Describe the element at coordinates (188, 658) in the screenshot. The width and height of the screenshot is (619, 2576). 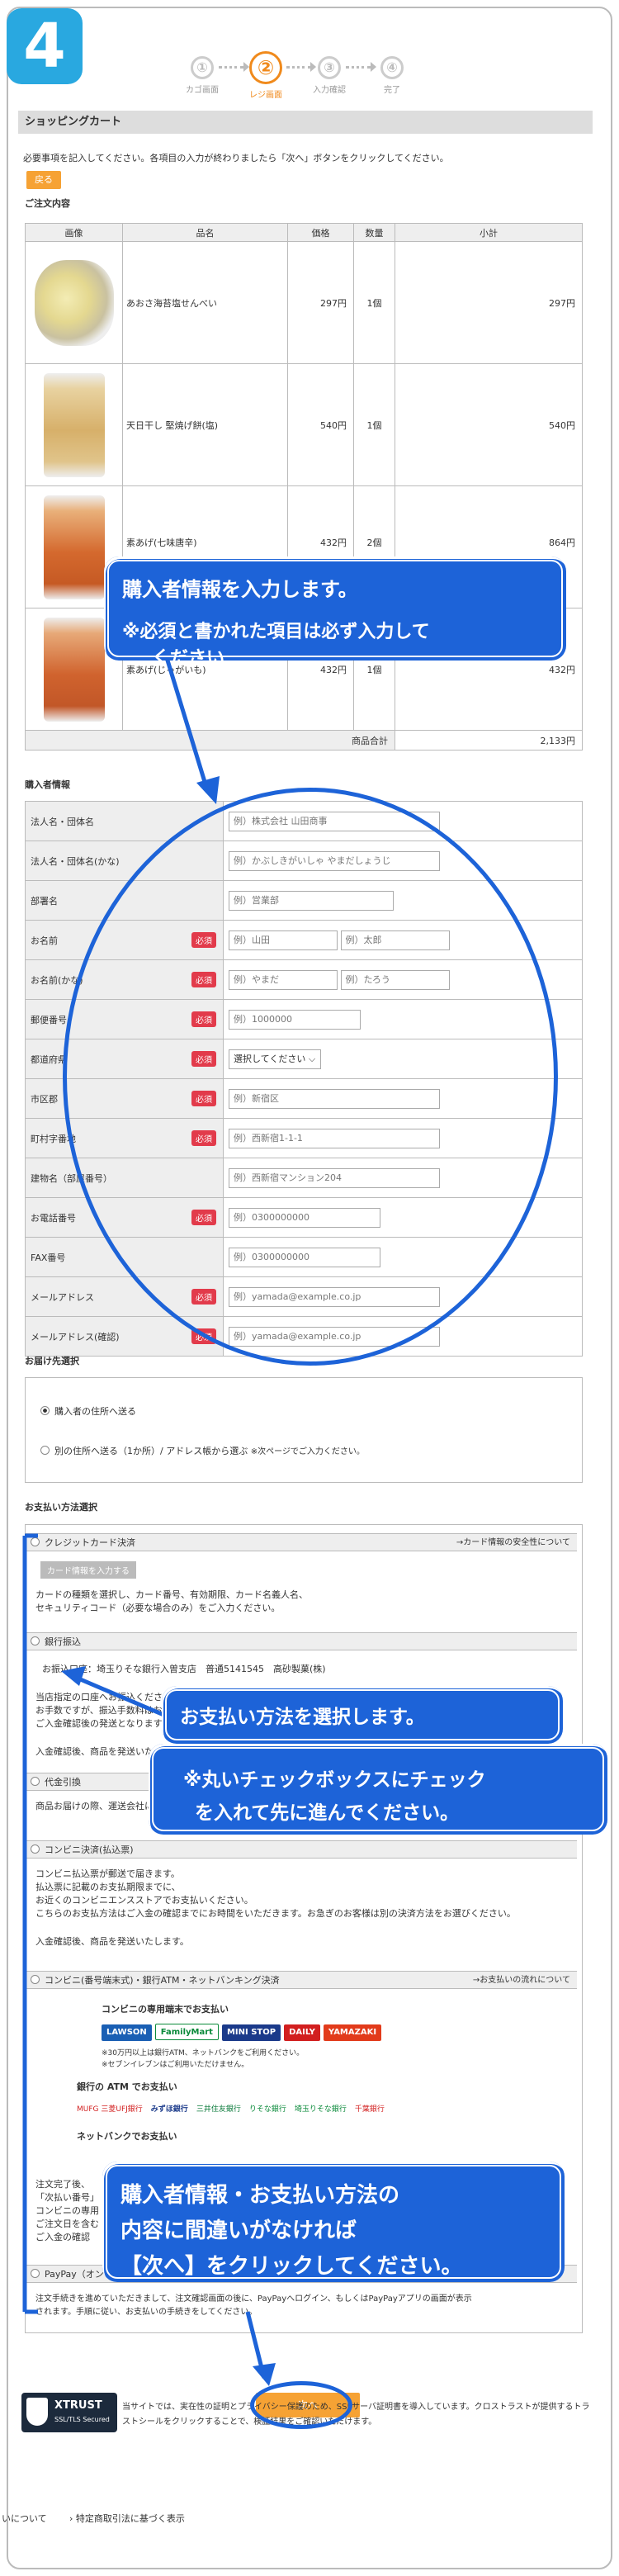
I see `callout-text: ください` at that location.